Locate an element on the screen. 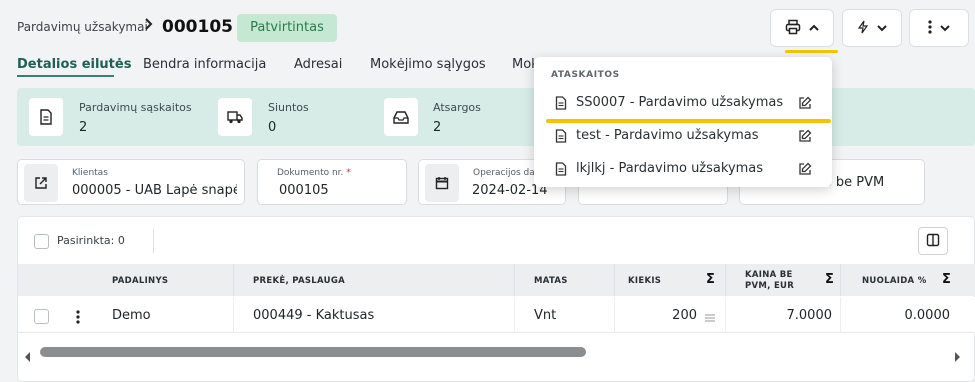 The width and height of the screenshot is (975, 382). inbox-icon is located at coordinates (401, 117).